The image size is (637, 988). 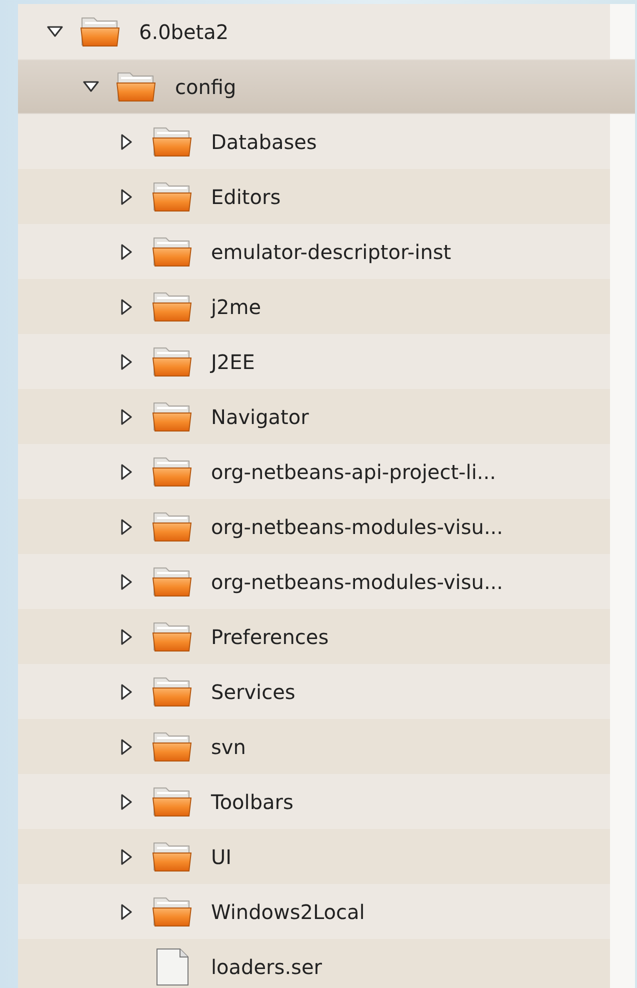 I want to click on tree-row: Services, so click(x=314, y=691).